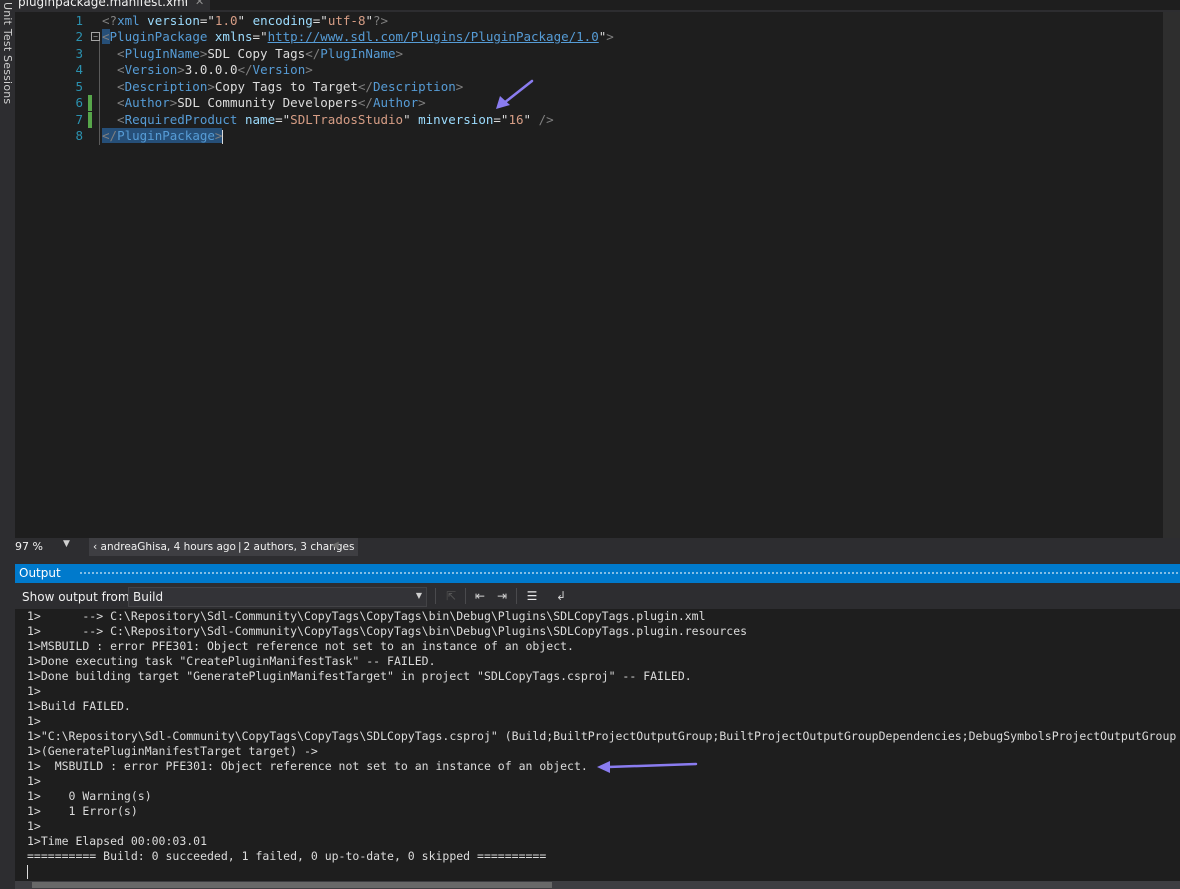 The width and height of the screenshot is (1180, 889). What do you see at coordinates (480, 596) in the screenshot?
I see `previous-message-icon: ⇤` at bounding box center [480, 596].